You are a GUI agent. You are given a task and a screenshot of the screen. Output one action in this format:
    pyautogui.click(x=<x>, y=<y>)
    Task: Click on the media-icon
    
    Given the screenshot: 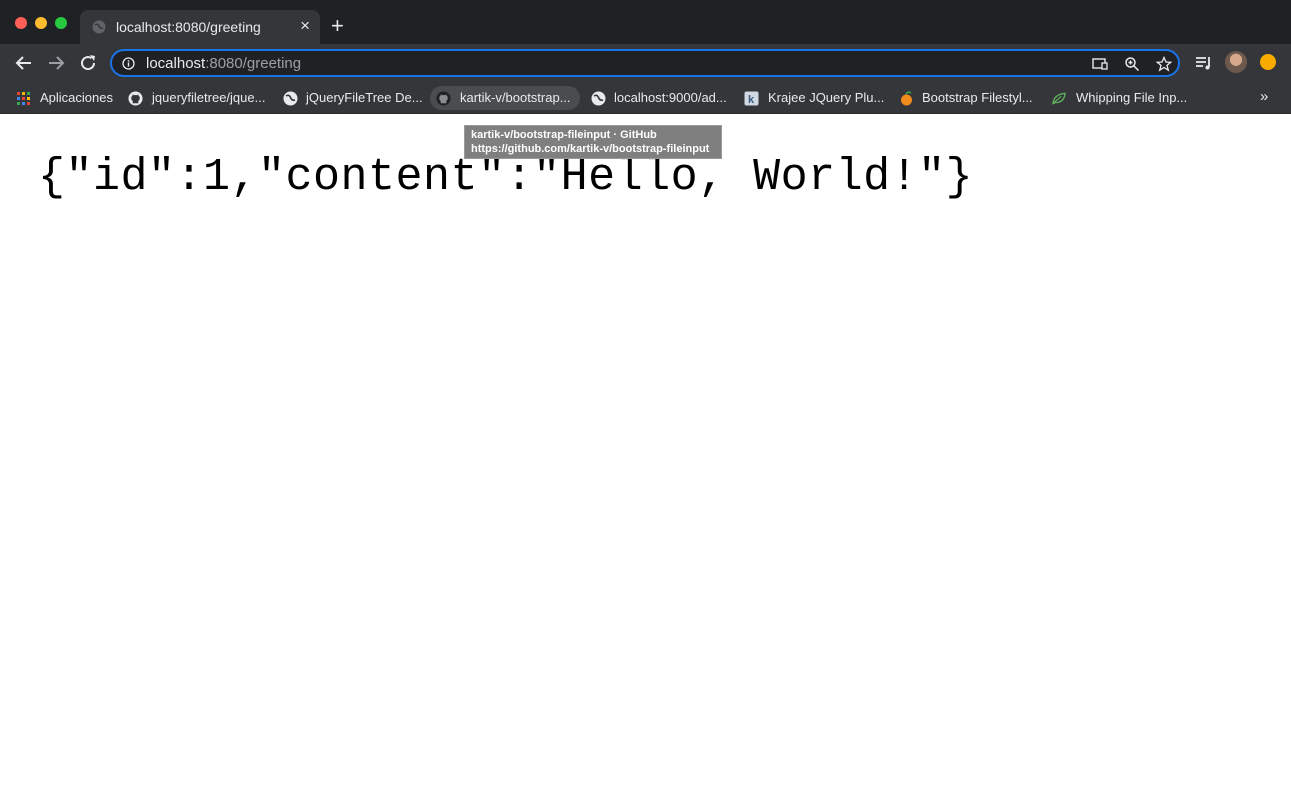 What is the action you would take?
    pyautogui.click(x=1204, y=63)
    